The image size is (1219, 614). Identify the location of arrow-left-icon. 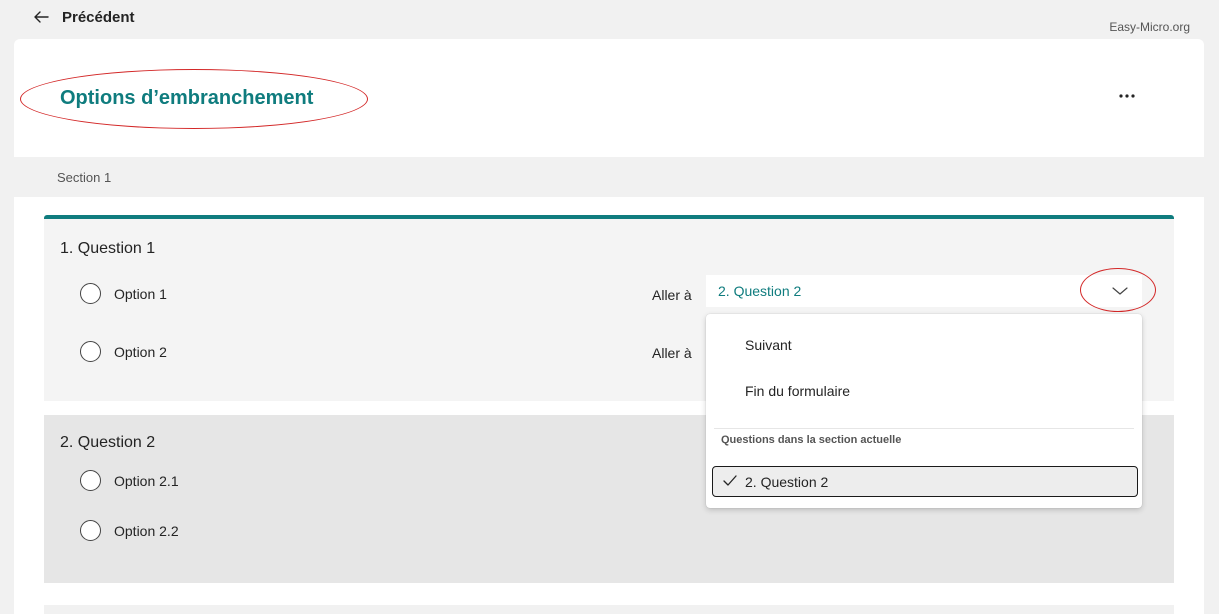
(41, 17).